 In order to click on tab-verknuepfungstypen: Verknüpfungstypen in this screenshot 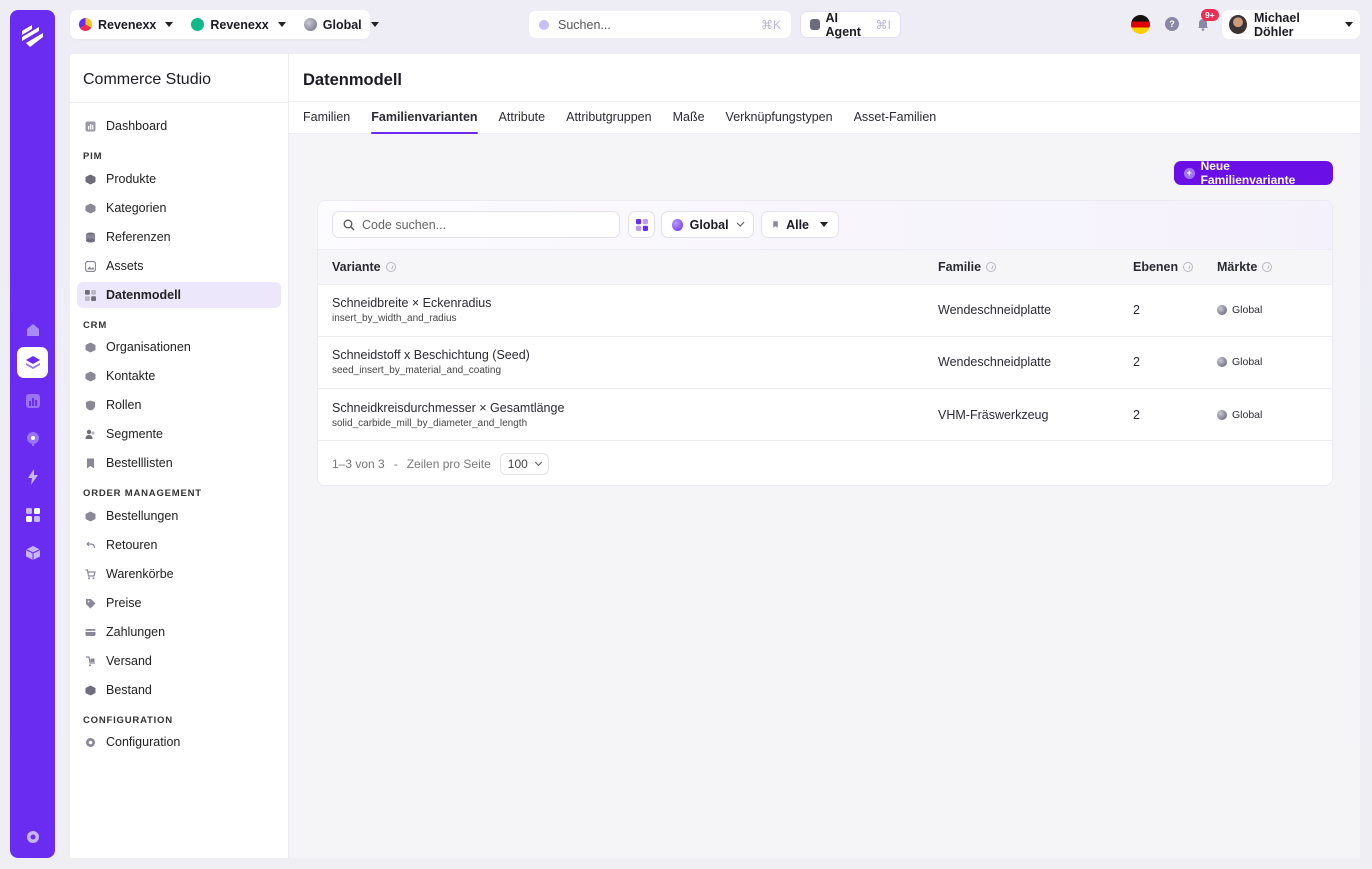, I will do `click(779, 122)`.